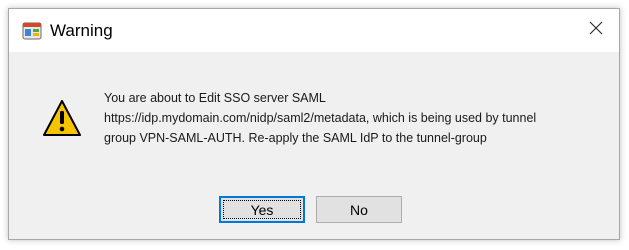  What do you see at coordinates (62, 118) in the screenshot?
I see `warning-icon` at bounding box center [62, 118].